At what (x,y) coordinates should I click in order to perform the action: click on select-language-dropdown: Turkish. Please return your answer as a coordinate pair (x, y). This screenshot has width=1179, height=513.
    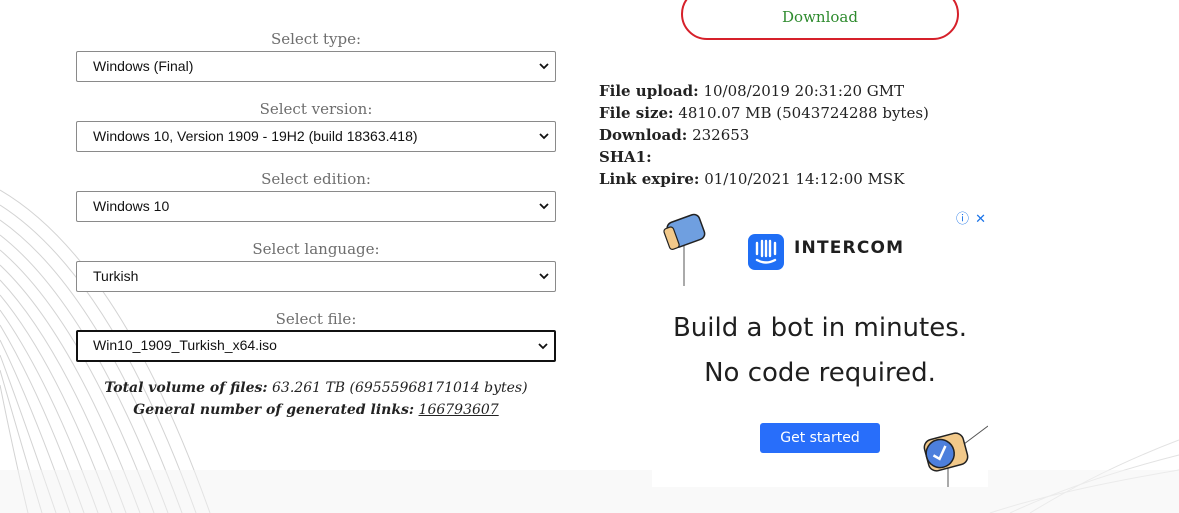
    Looking at the image, I should click on (316, 276).